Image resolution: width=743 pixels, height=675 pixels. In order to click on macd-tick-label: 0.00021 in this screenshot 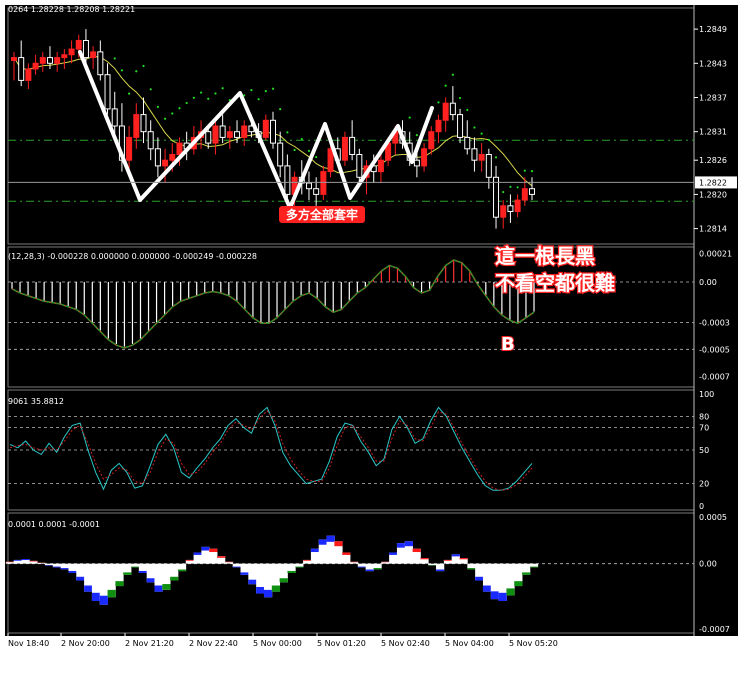, I will do `click(715, 254)`.